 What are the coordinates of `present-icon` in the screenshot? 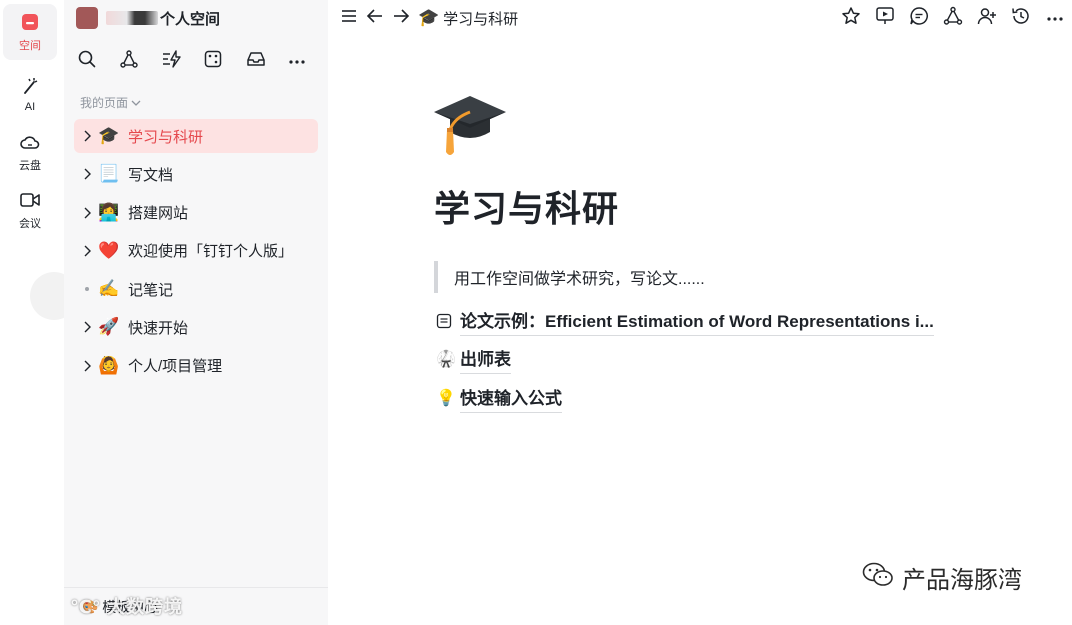 It's located at (885, 18).